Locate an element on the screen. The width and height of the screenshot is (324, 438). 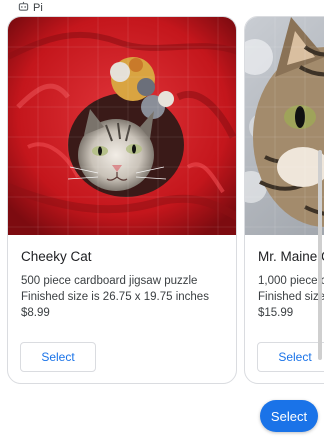
robot-icon is located at coordinates (23, 8).